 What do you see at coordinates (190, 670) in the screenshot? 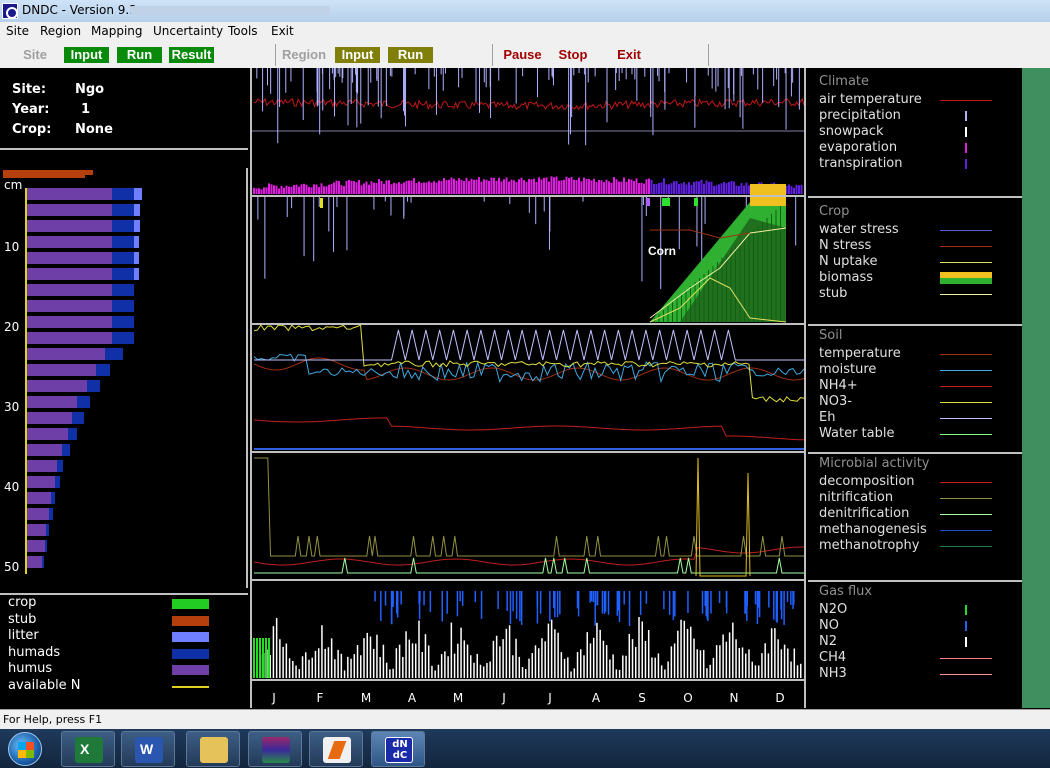
I see `soil-legend-swatch` at bounding box center [190, 670].